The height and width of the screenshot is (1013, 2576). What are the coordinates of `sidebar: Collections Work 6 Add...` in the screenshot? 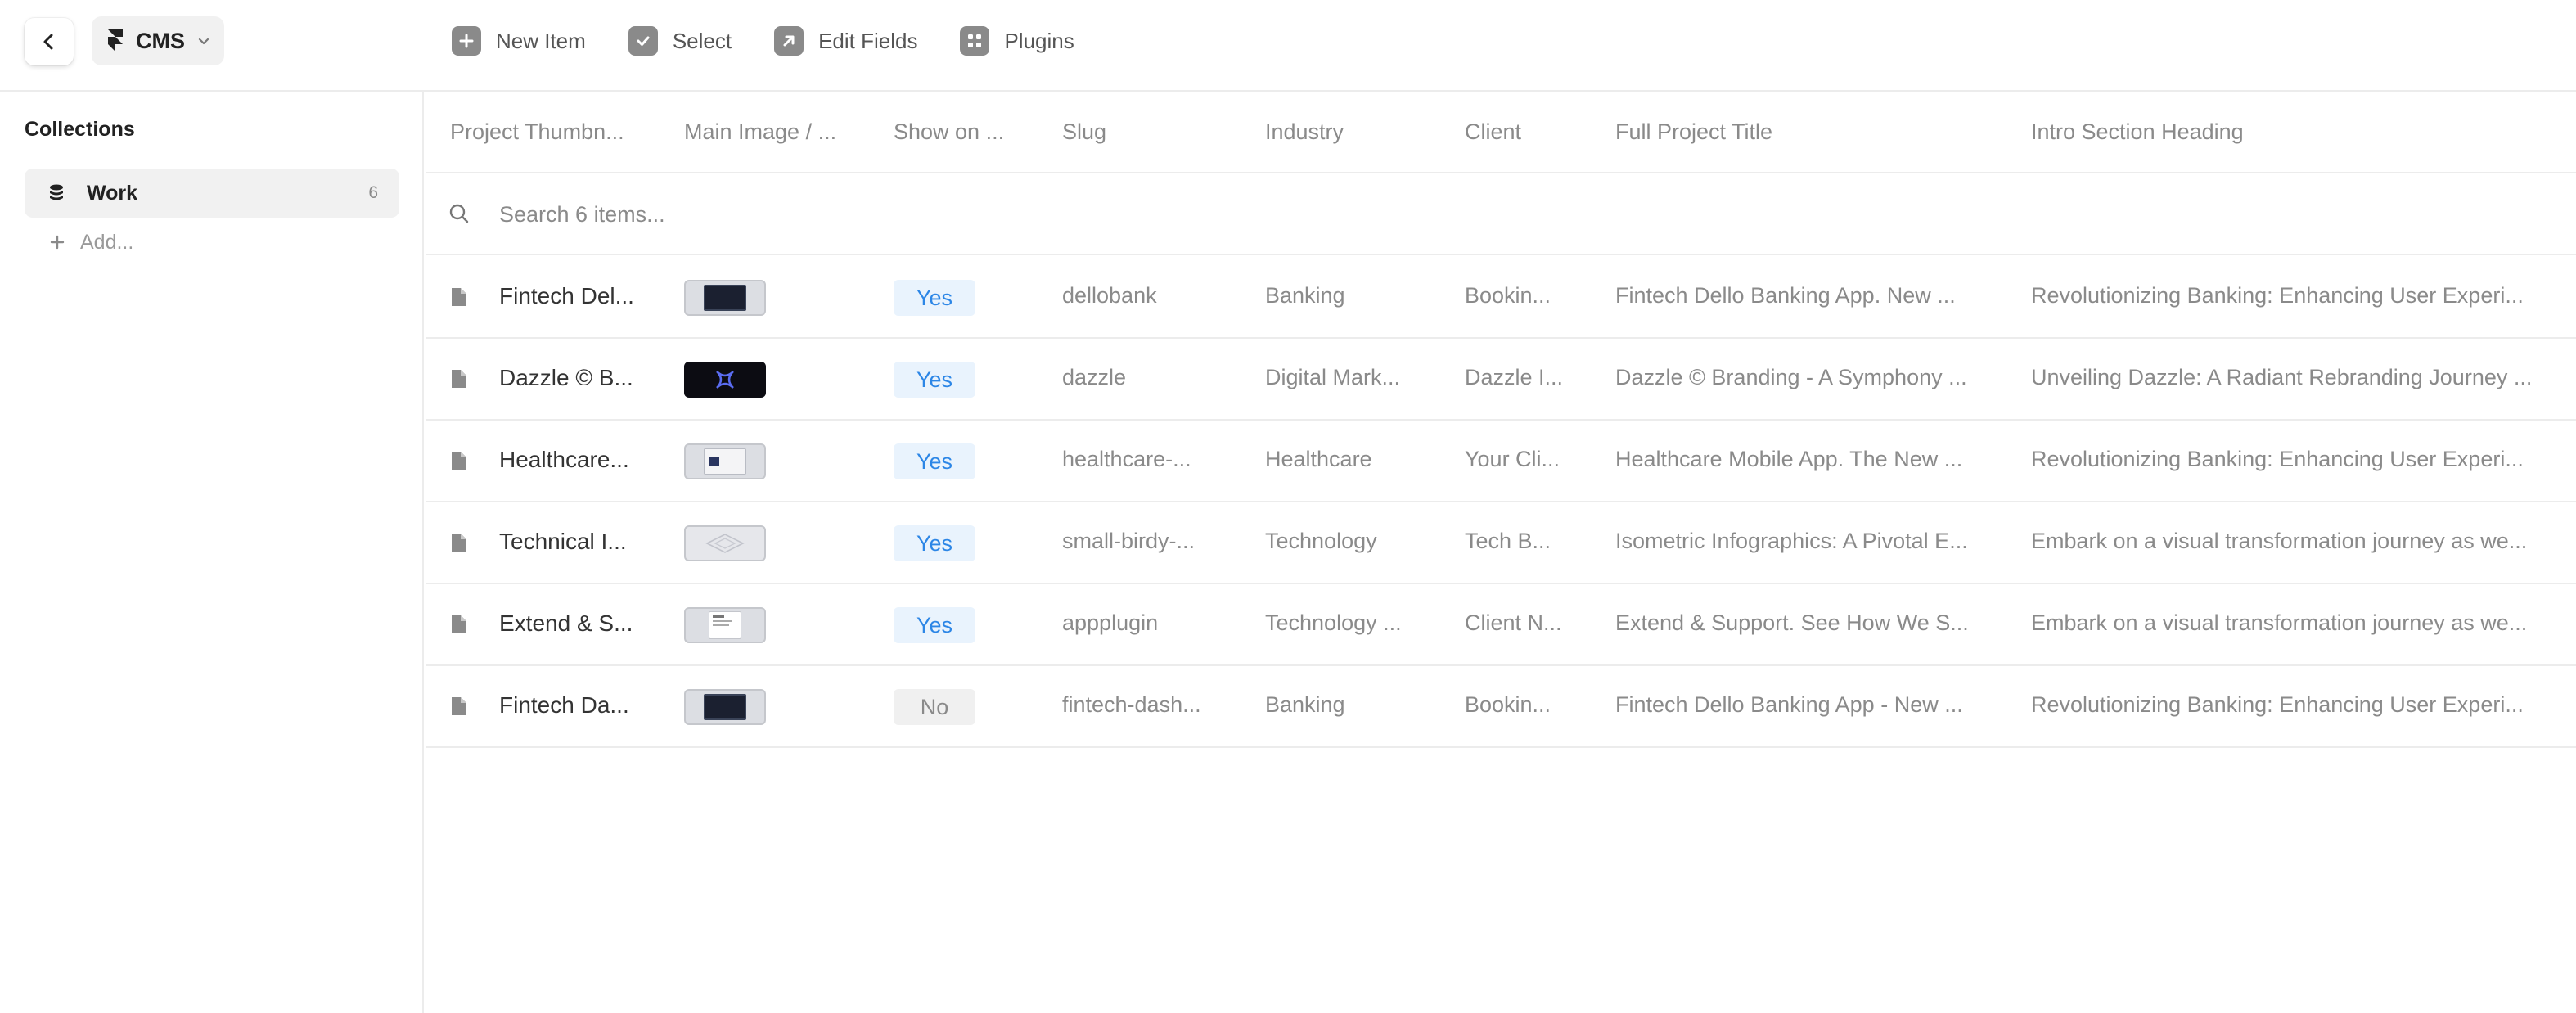 It's located at (212, 553).